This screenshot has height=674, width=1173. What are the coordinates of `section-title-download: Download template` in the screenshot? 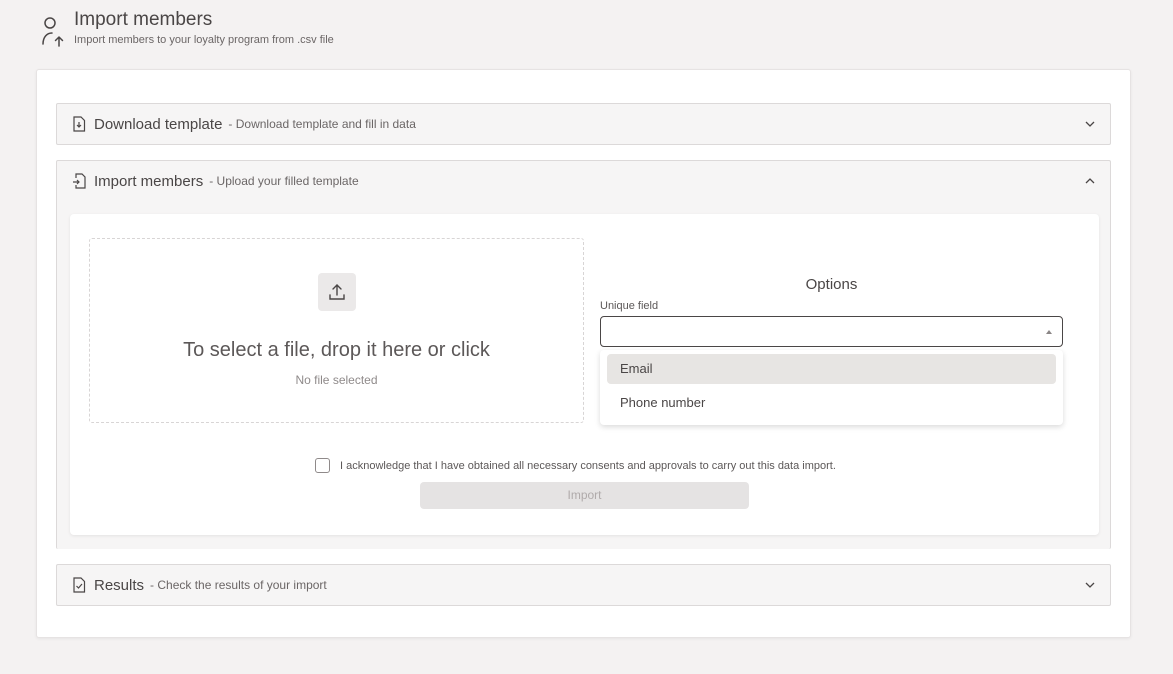 It's located at (158, 124).